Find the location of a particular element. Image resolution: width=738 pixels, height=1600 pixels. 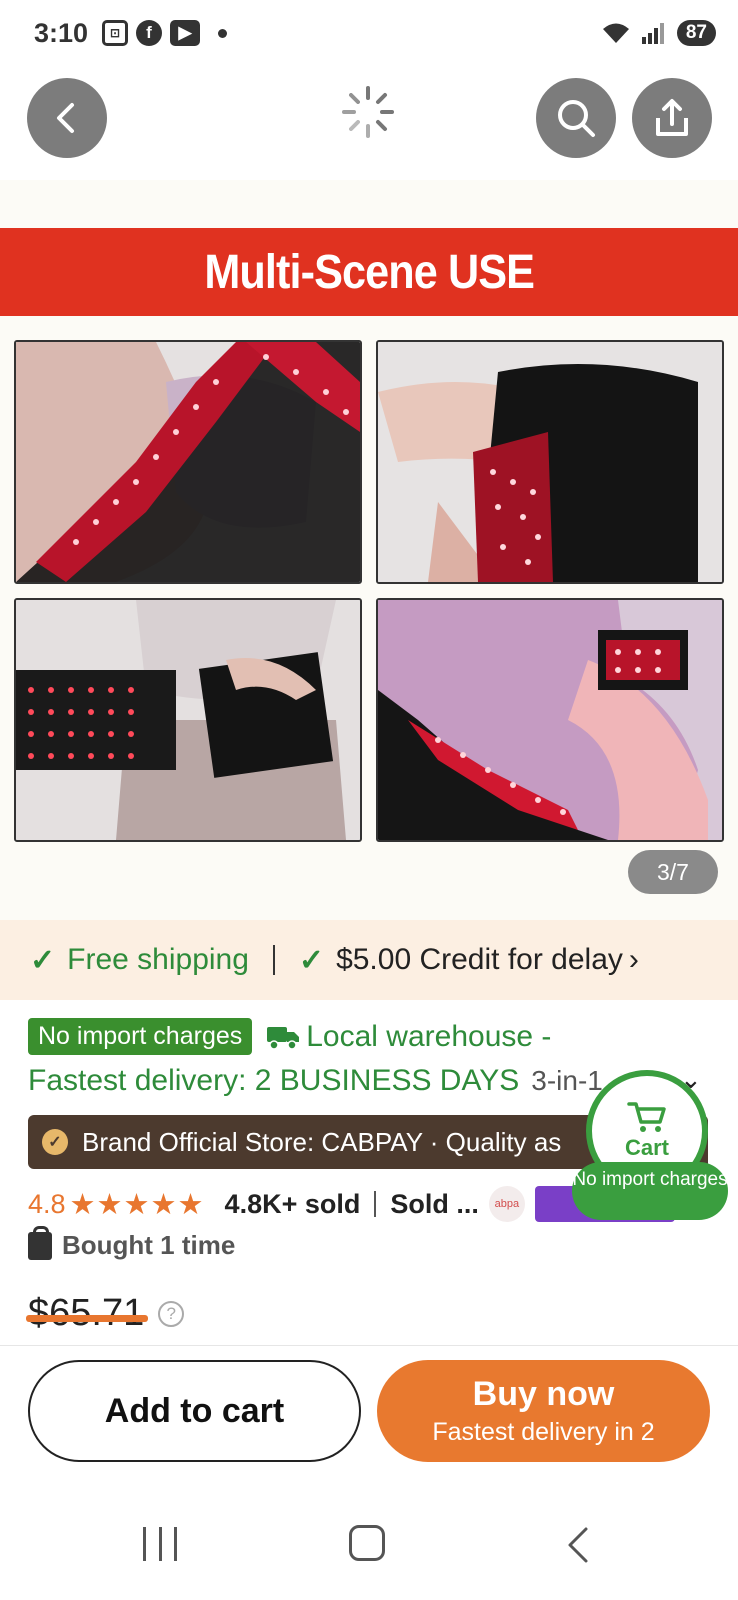

youtube-icon: ▶ is located at coordinates (185, 33).